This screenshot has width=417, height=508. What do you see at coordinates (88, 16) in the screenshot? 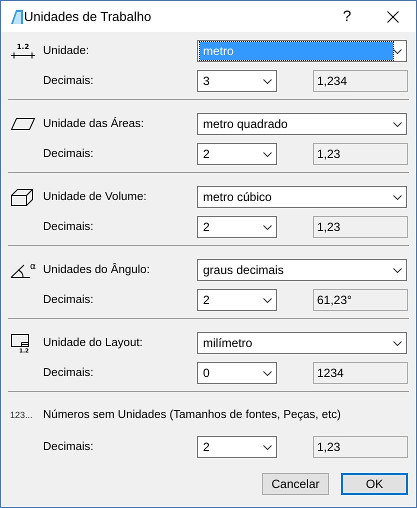
I see `window-title: Unidades de Trabalho` at bounding box center [88, 16].